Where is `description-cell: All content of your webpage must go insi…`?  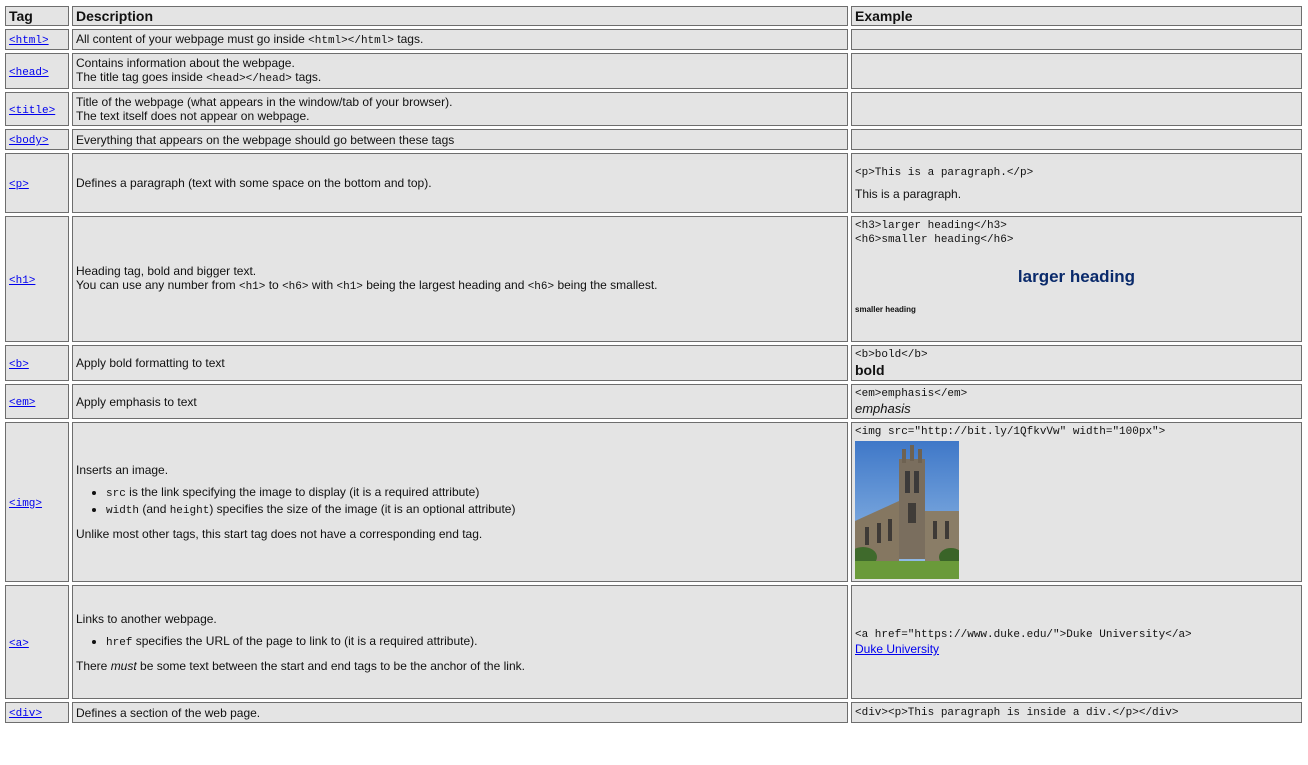 description-cell: All content of your webpage must go insi… is located at coordinates (460, 39).